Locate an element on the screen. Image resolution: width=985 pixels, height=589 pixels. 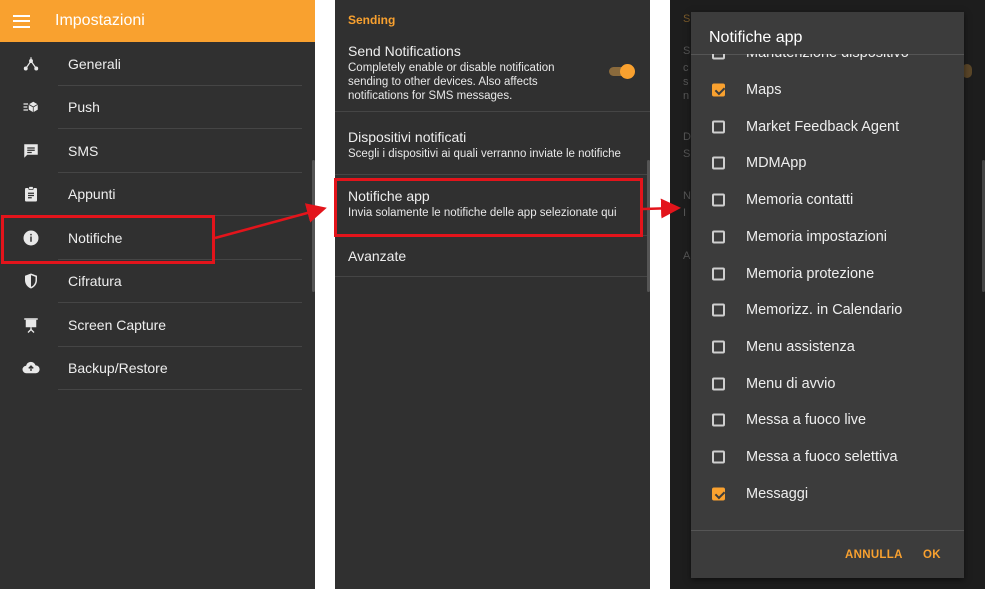
background-fragment: c is located at coordinates (686, 68).